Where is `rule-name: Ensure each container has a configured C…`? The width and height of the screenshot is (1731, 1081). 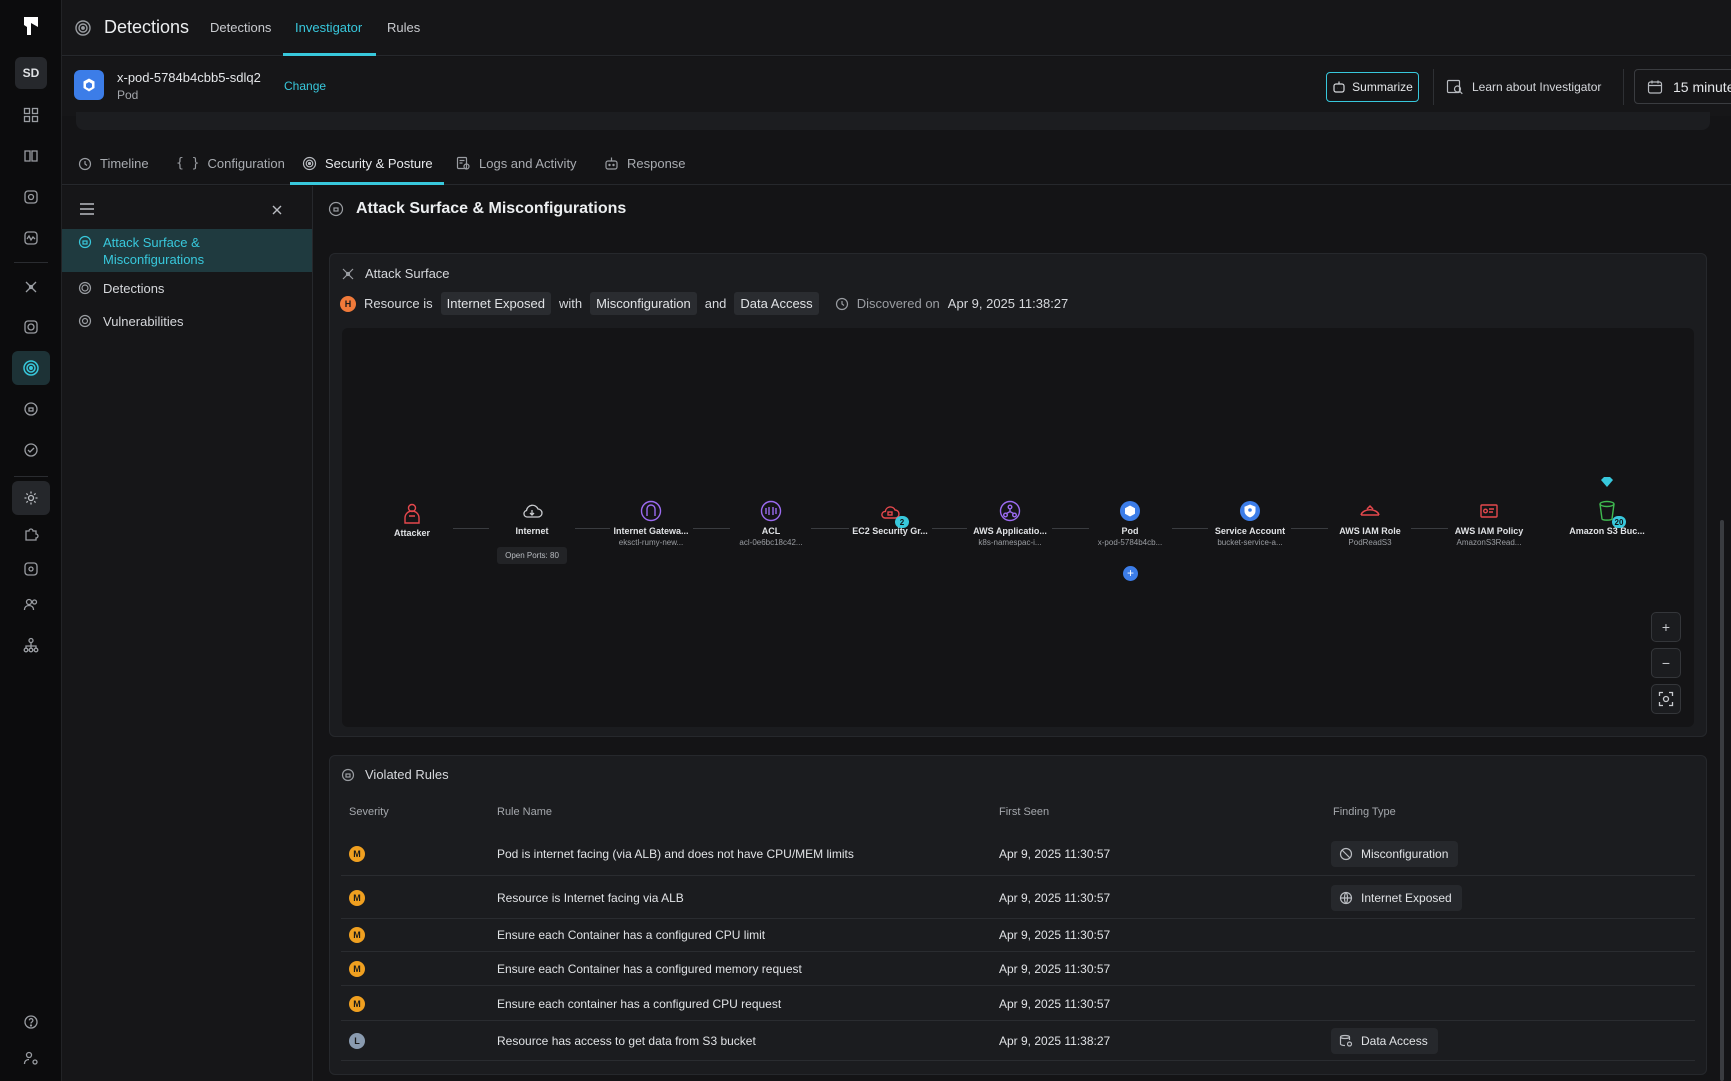 rule-name: Ensure each container has a configured C… is located at coordinates (639, 1004).